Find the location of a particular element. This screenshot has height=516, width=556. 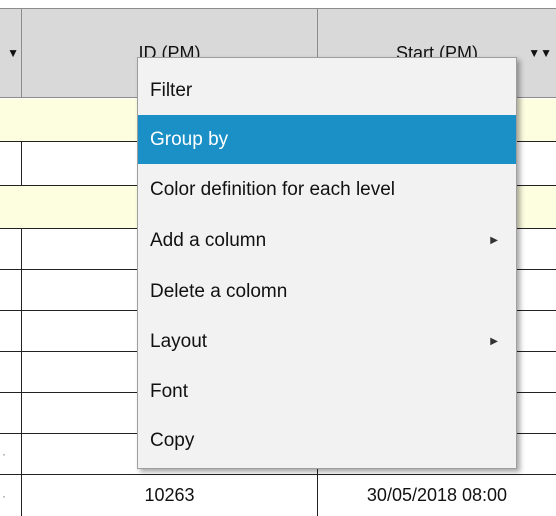

menu-item-delete-column: Delete a colomn is located at coordinates (327, 291).